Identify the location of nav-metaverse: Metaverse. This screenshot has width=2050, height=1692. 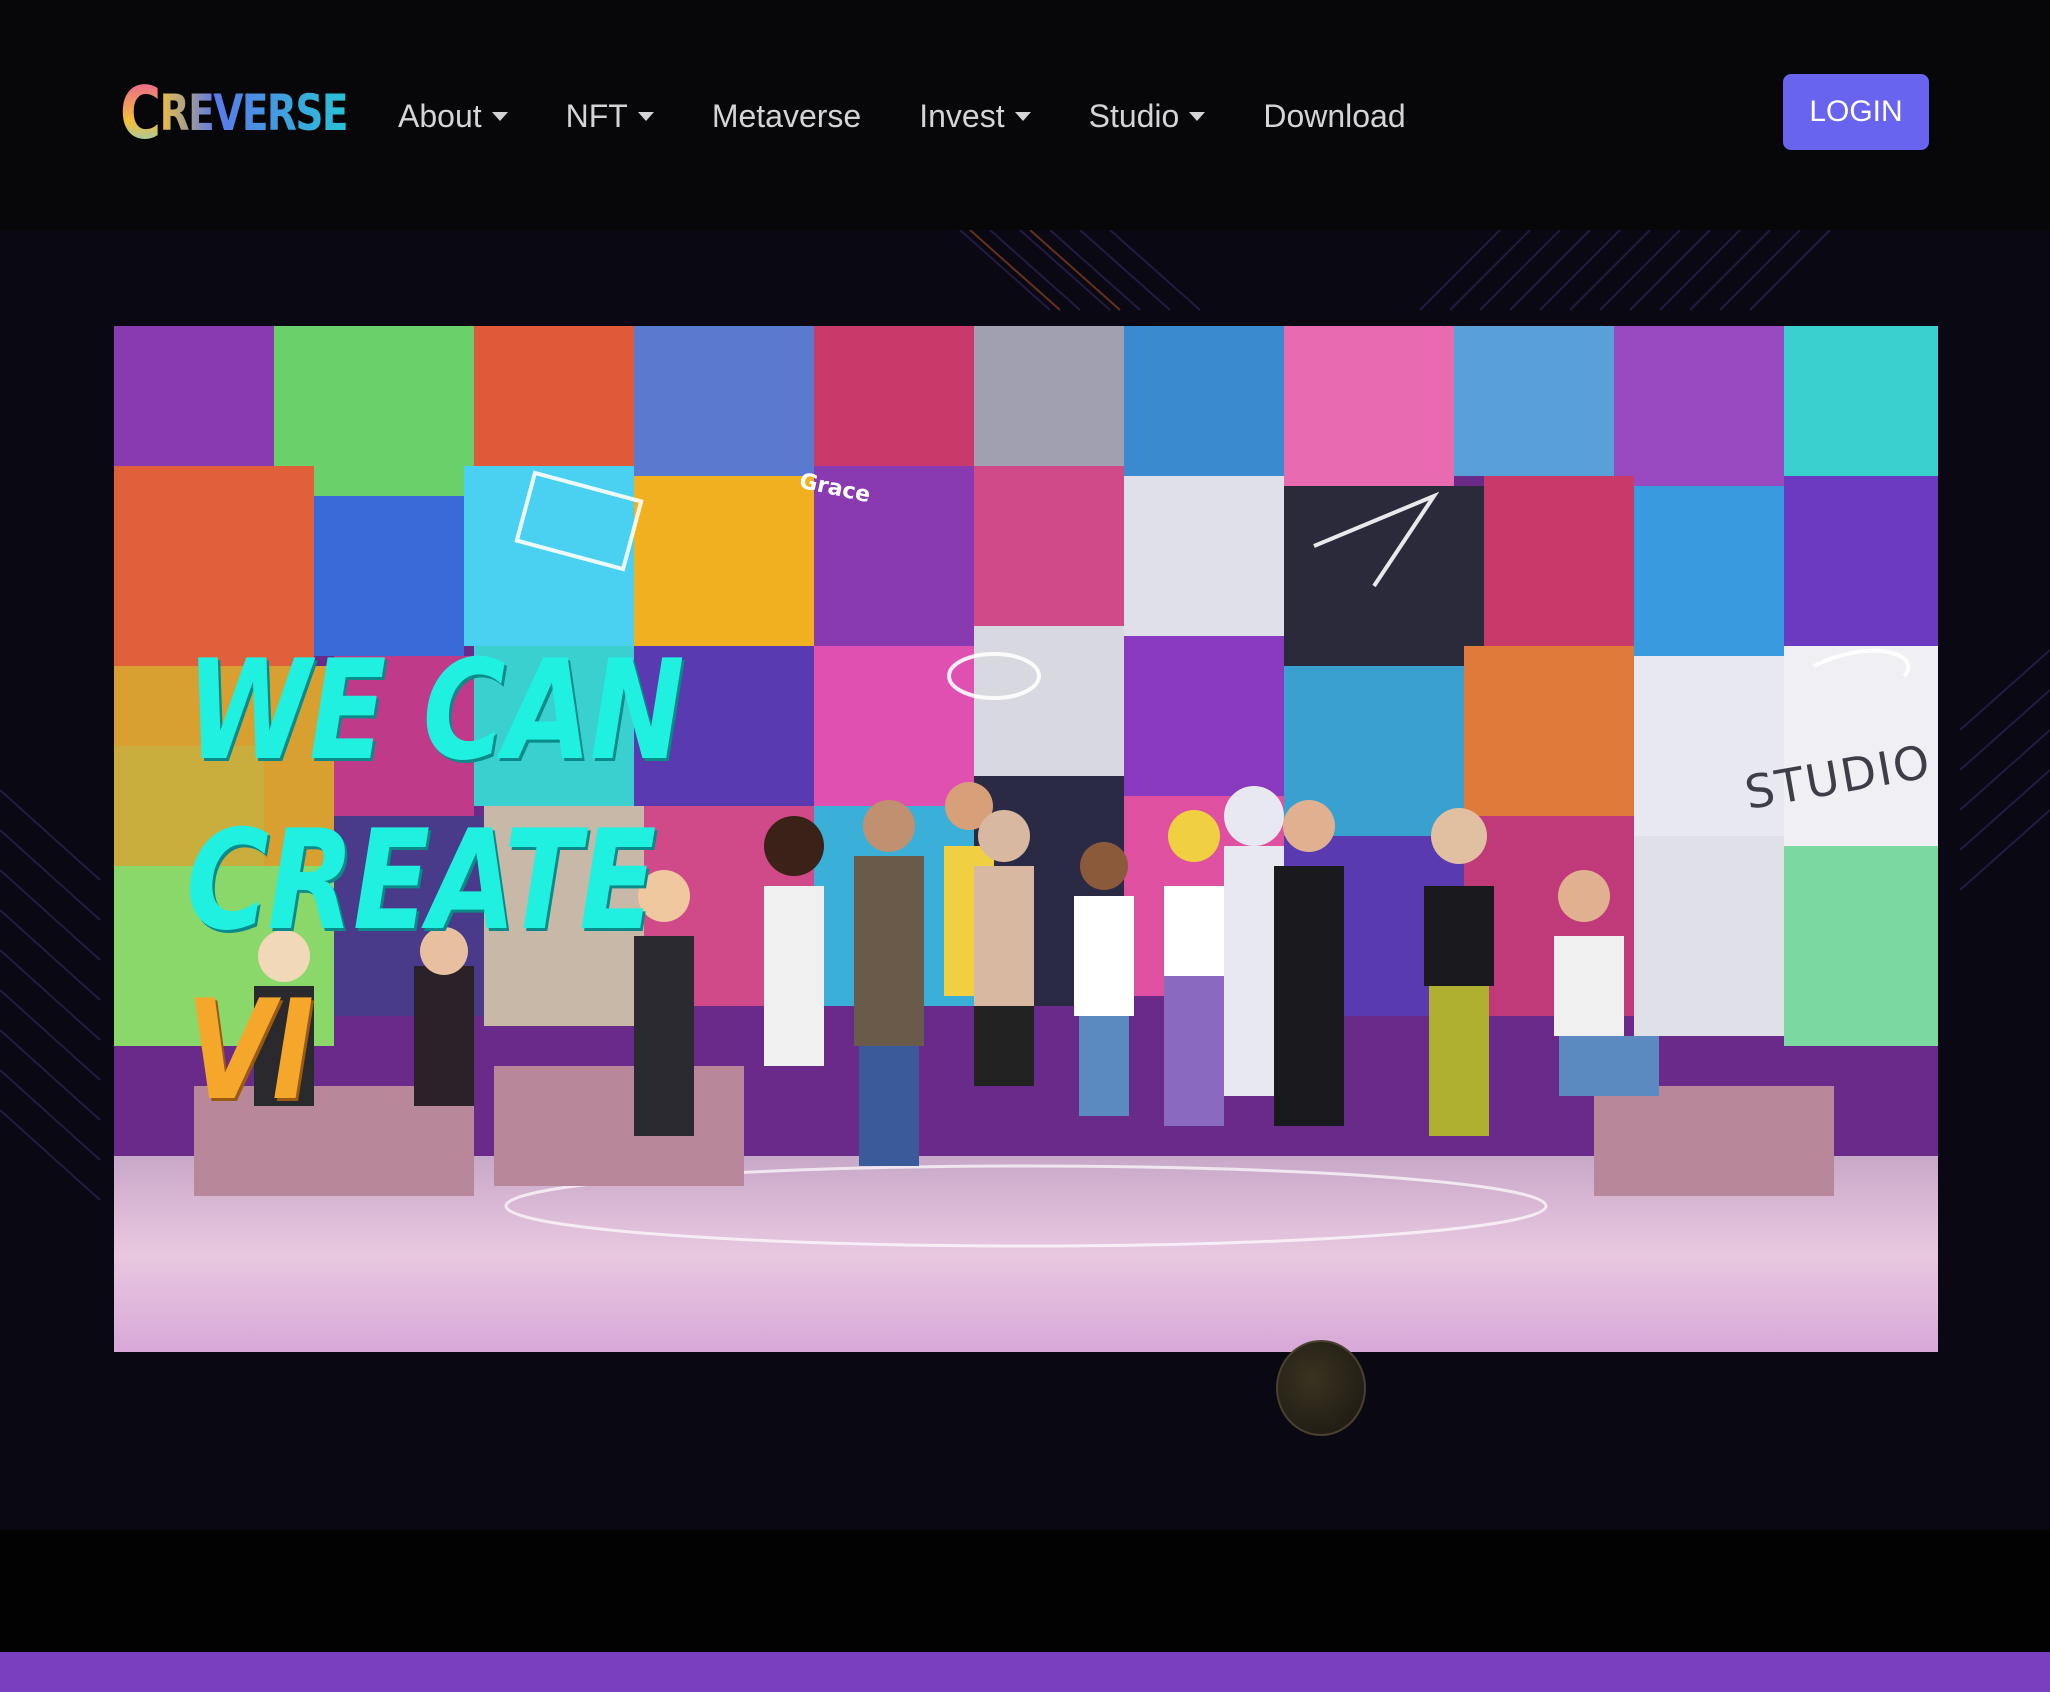
(786, 116).